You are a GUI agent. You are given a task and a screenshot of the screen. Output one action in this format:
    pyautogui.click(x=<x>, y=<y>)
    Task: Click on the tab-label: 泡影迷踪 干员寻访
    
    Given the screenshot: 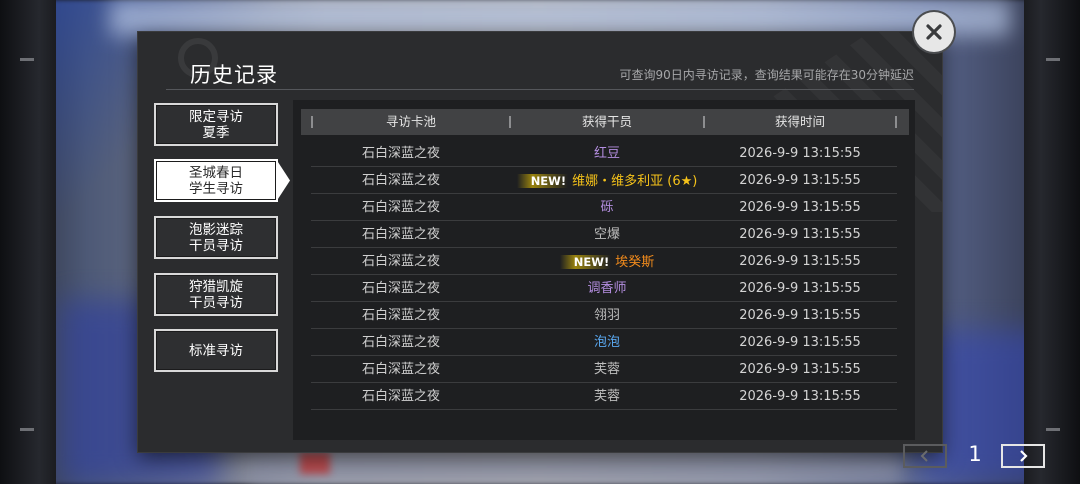 What is the action you would take?
    pyautogui.click(x=216, y=237)
    